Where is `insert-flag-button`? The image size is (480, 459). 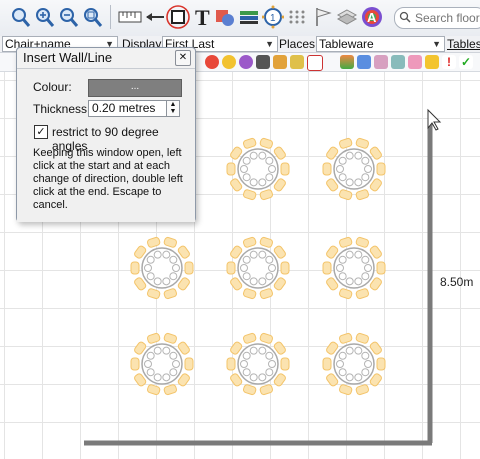 insert-flag-button is located at coordinates (323, 17).